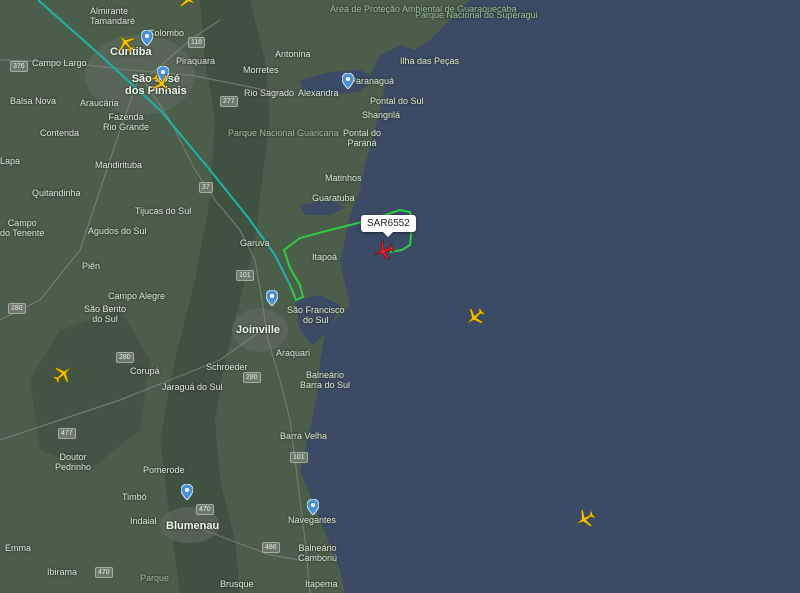 Image resolution: width=800 pixels, height=593 pixels. Describe the element at coordinates (155, 578) in the screenshot. I see `park-label: Parque` at that location.